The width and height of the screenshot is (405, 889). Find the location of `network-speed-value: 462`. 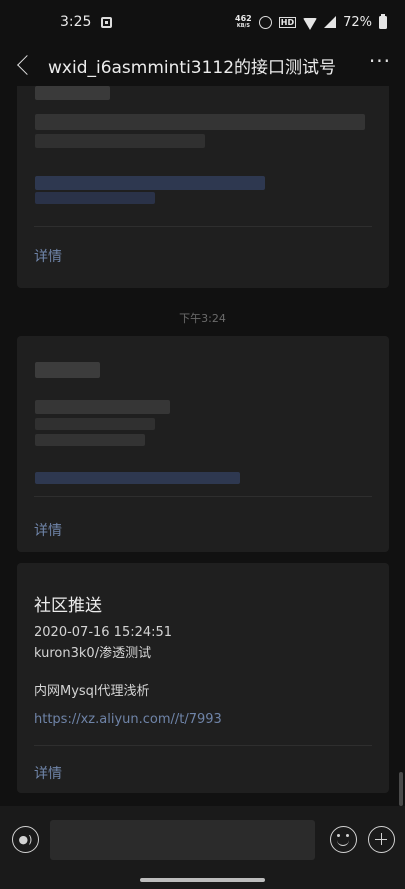

network-speed-value: 462 is located at coordinates (243, 18).